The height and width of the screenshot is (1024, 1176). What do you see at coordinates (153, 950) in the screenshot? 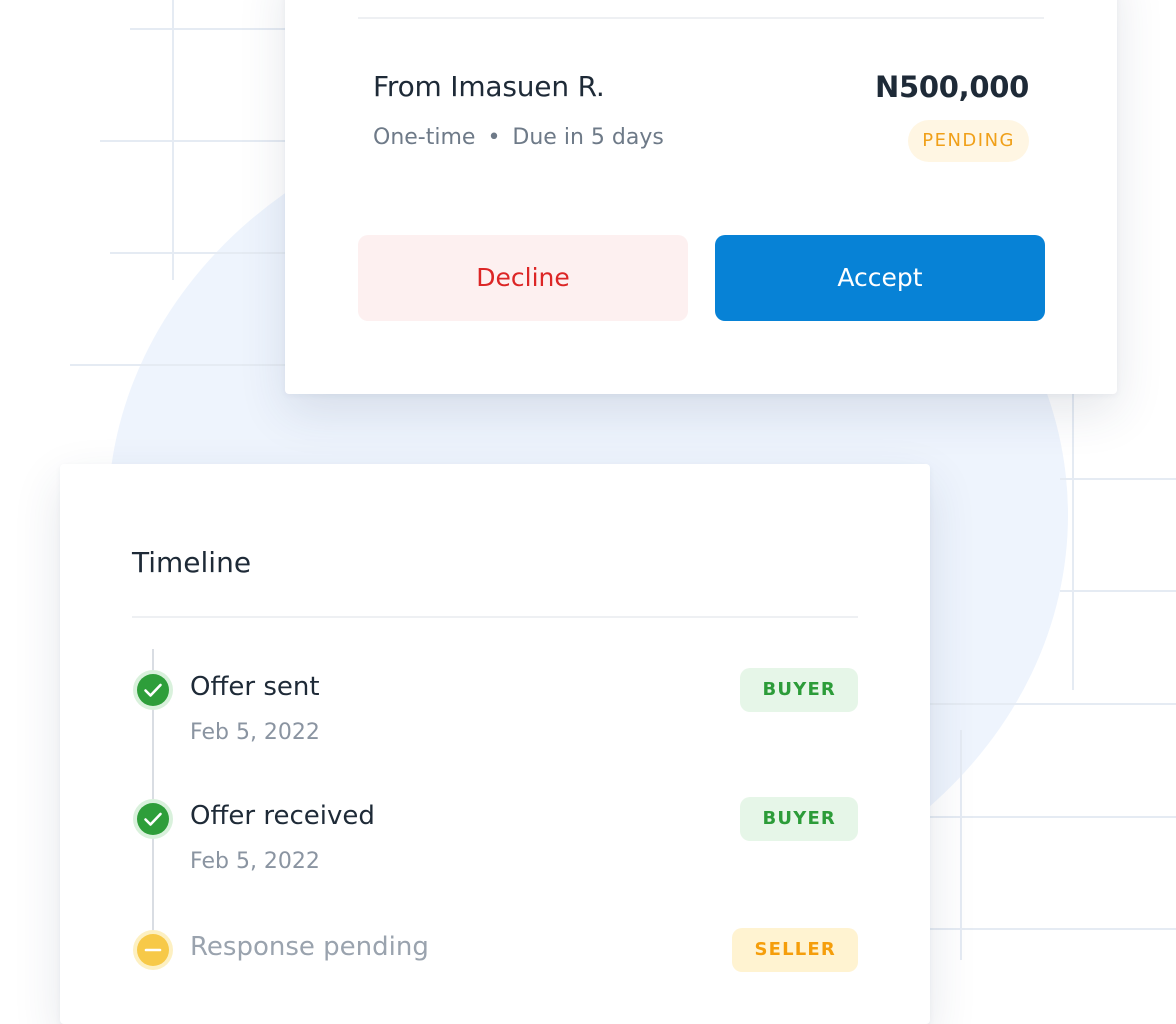
I see `minus-circle-icon` at bounding box center [153, 950].